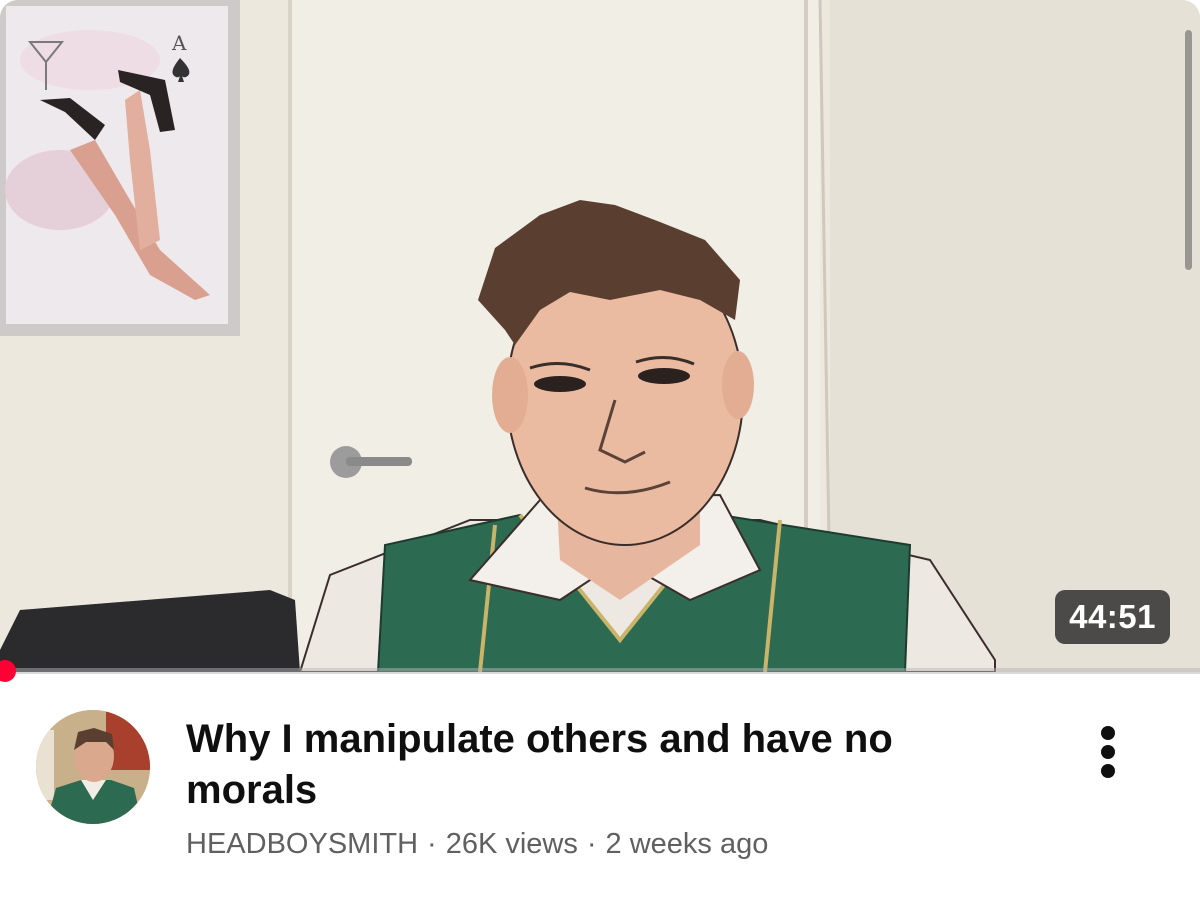 The height and width of the screenshot is (903, 1200). What do you see at coordinates (1188, 150) in the screenshot?
I see `scrollbar` at bounding box center [1188, 150].